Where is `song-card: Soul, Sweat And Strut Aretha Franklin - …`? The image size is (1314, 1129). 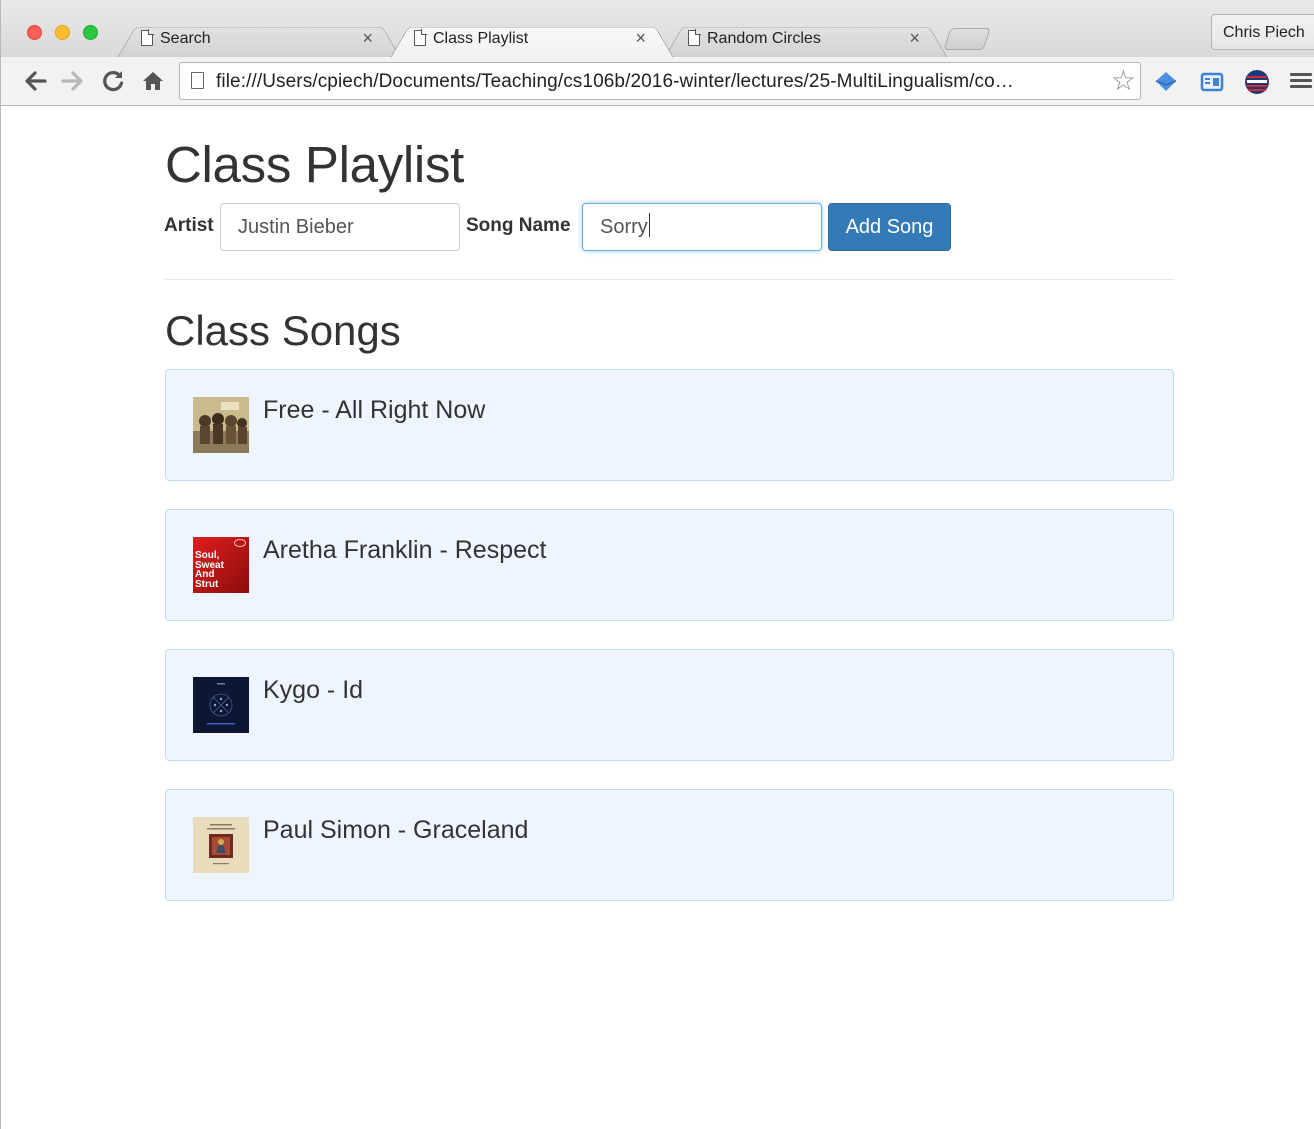 song-card: Soul, Sweat And Strut Aretha Franklin - … is located at coordinates (669, 565).